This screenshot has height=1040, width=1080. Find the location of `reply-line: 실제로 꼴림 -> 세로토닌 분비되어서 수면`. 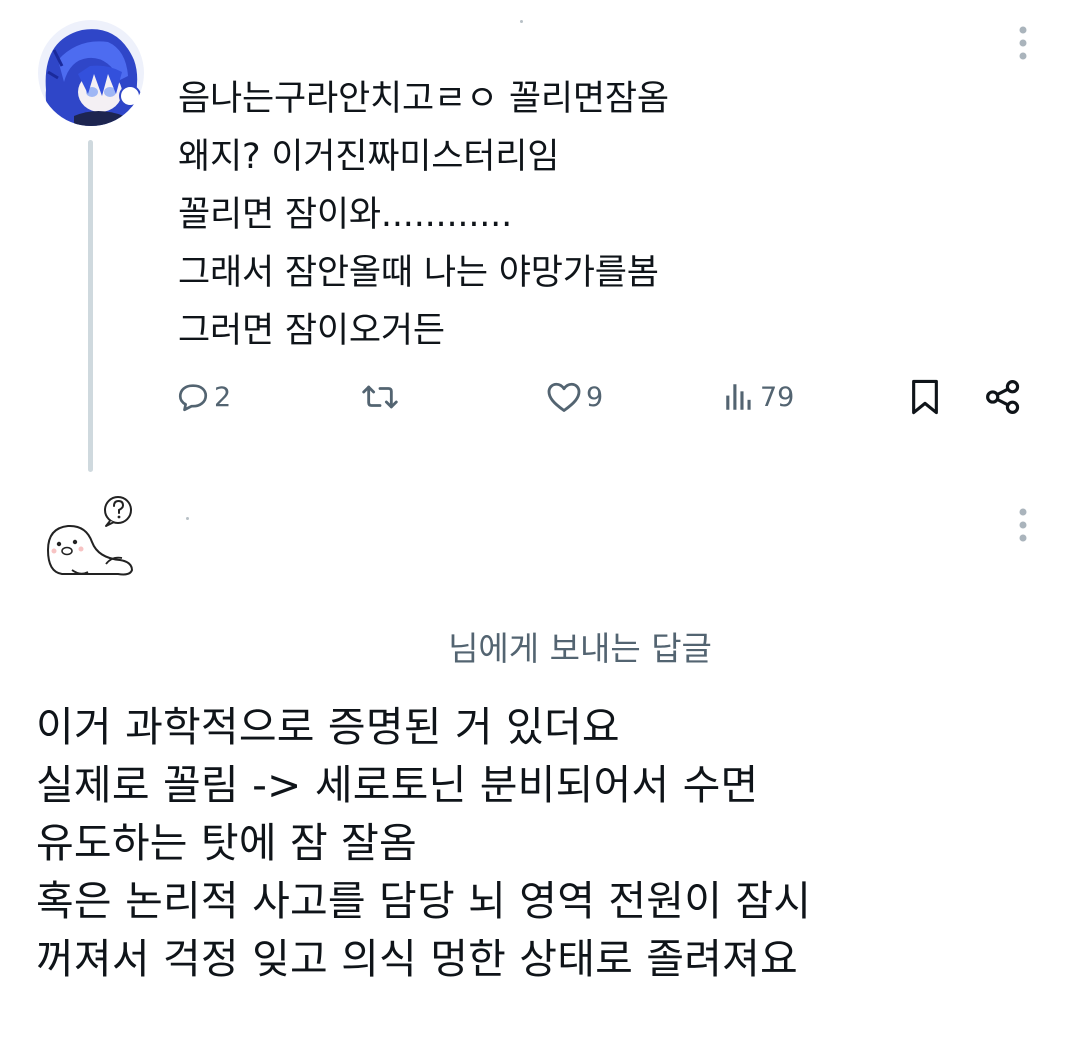

reply-line: 실제로 꼴림 -> 세로토닌 분비되어서 수면 is located at coordinates (397, 785).